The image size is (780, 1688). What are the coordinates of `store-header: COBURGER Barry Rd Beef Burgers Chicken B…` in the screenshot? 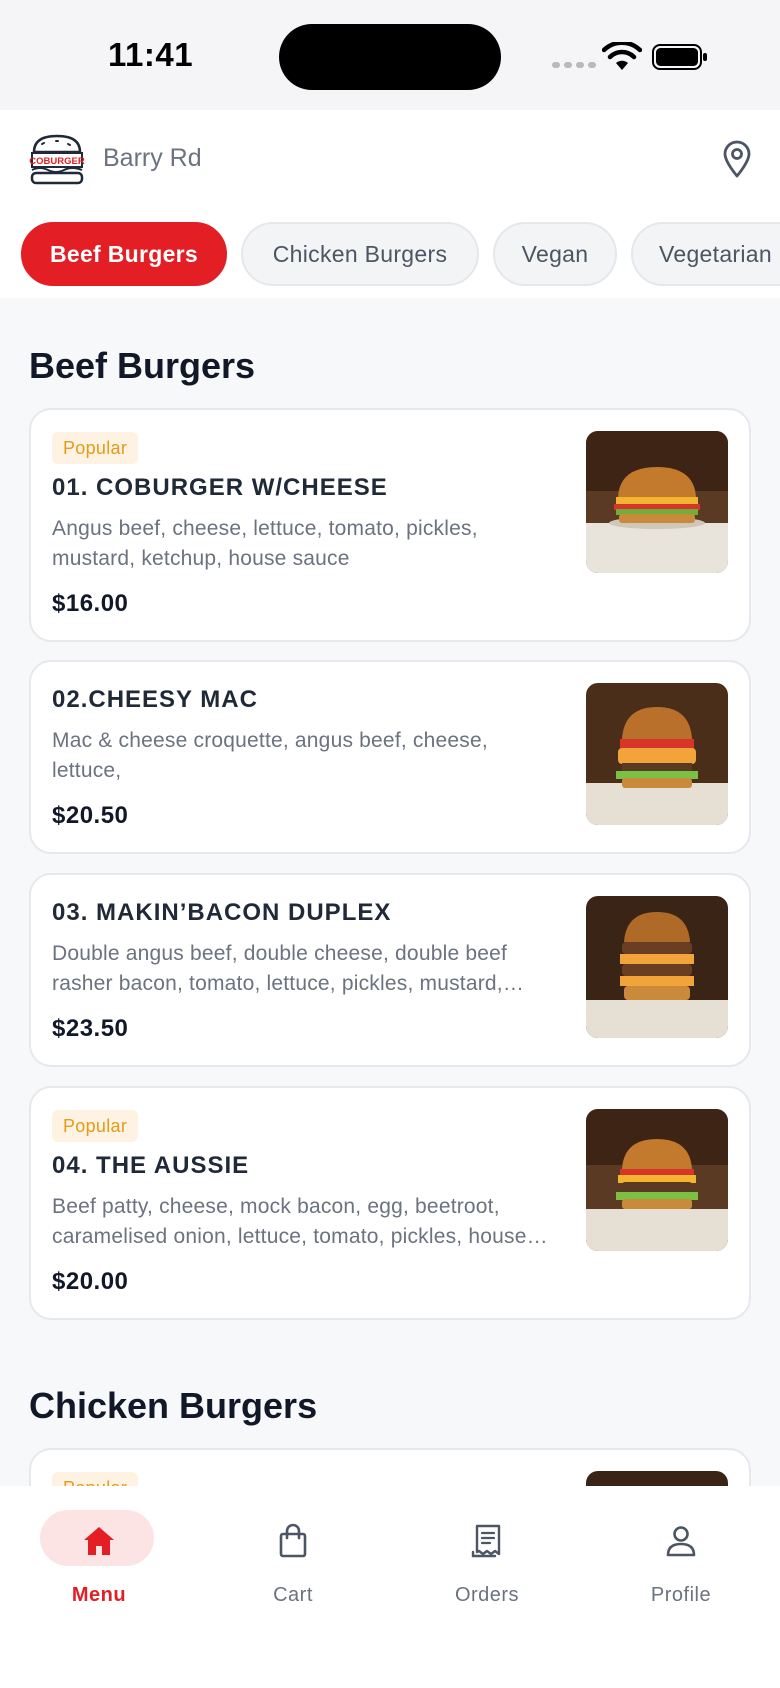 It's located at (390, 204).